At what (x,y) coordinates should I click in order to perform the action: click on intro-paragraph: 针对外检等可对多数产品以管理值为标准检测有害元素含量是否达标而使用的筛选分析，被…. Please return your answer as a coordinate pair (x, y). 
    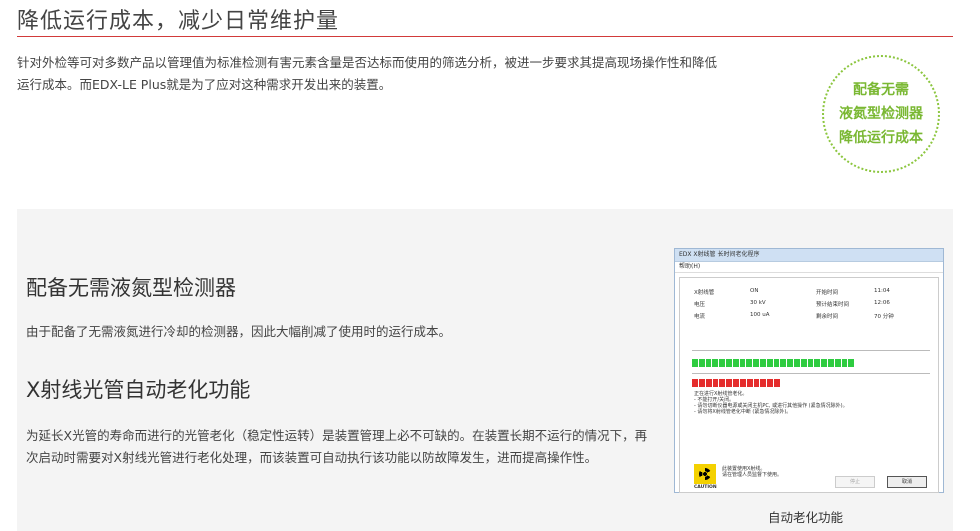
    Looking at the image, I should click on (397, 74).